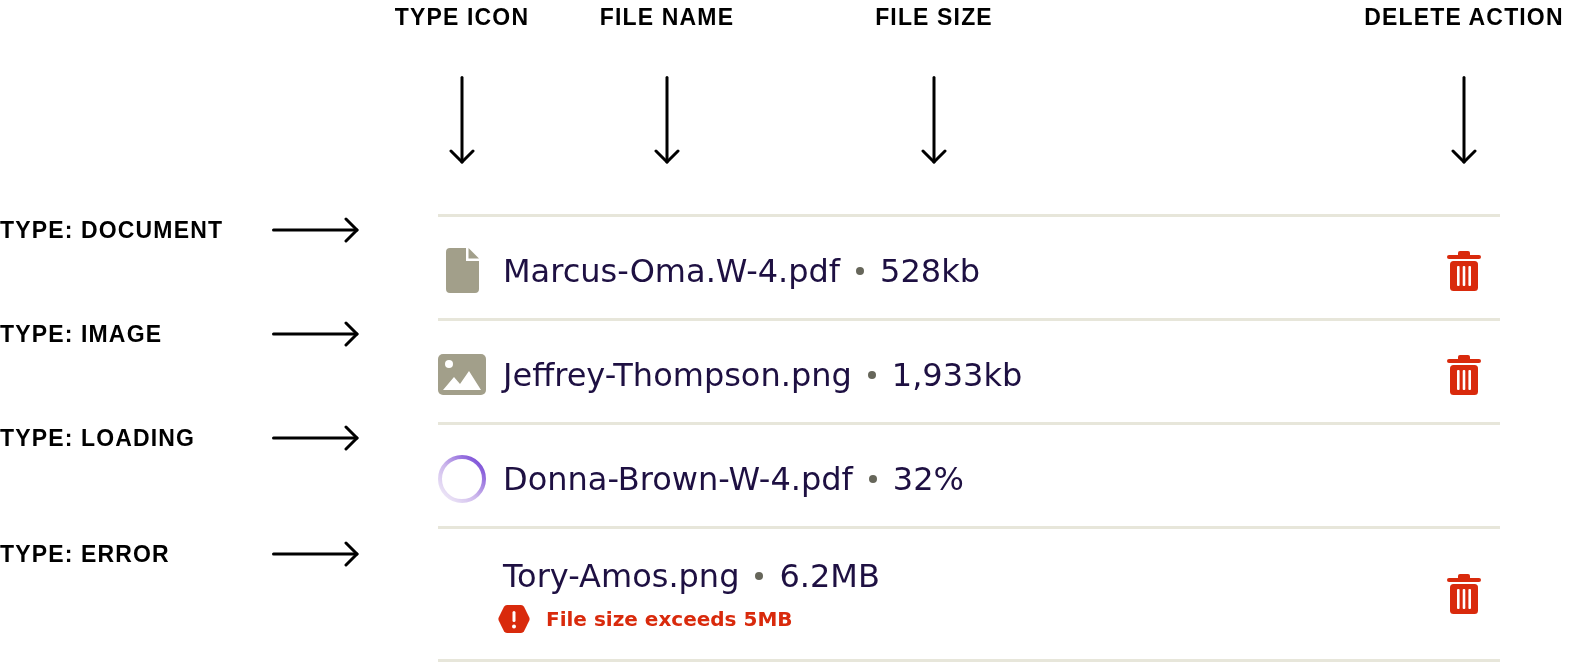 This screenshot has width=1578, height=668. Describe the element at coordinates (678, 479) in the screenshot. I see `file-name: Donna-Brown-W-4.pdf` at that location.